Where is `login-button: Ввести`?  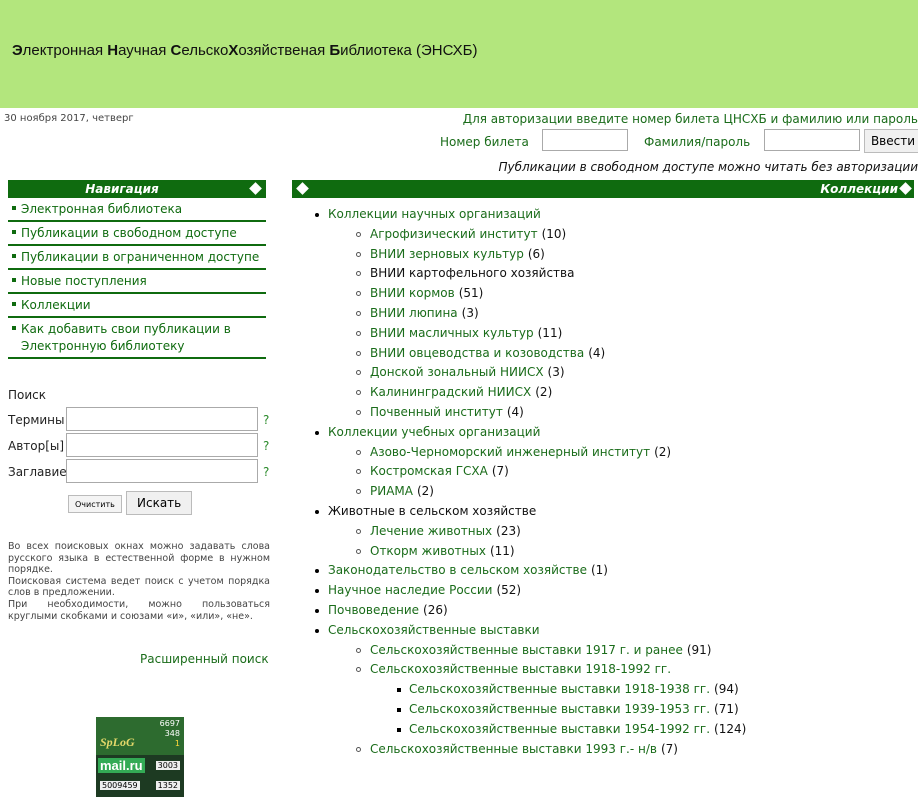
login-button: Ввести is located at coordinates (891, 141).